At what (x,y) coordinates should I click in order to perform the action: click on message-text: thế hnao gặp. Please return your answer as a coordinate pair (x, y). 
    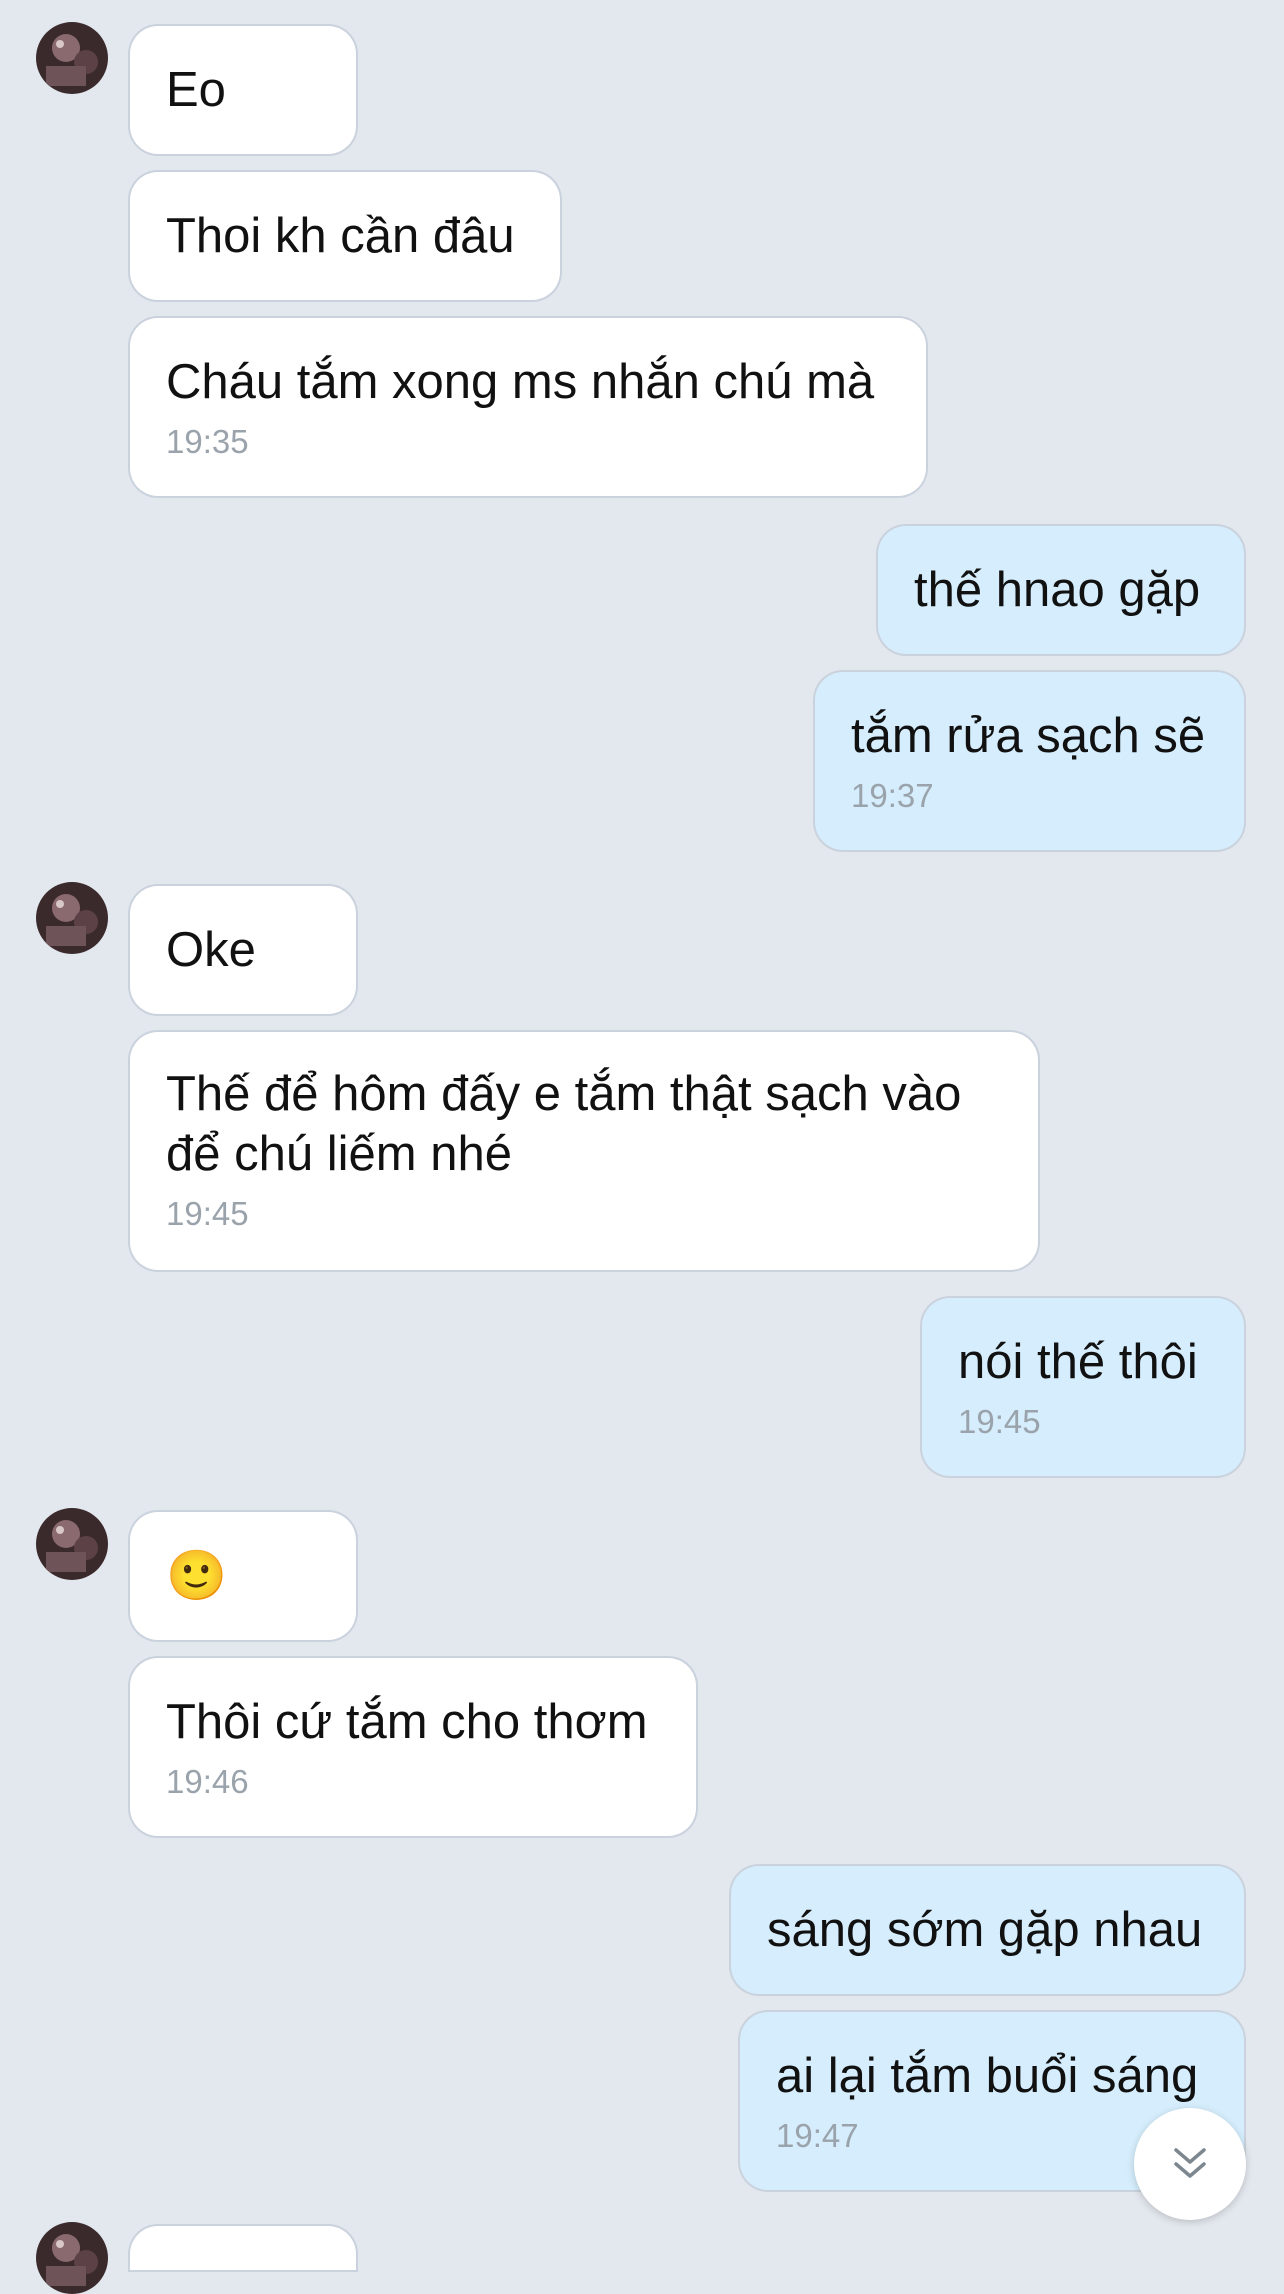
    Looking at the image, I should click on (1057, 590).